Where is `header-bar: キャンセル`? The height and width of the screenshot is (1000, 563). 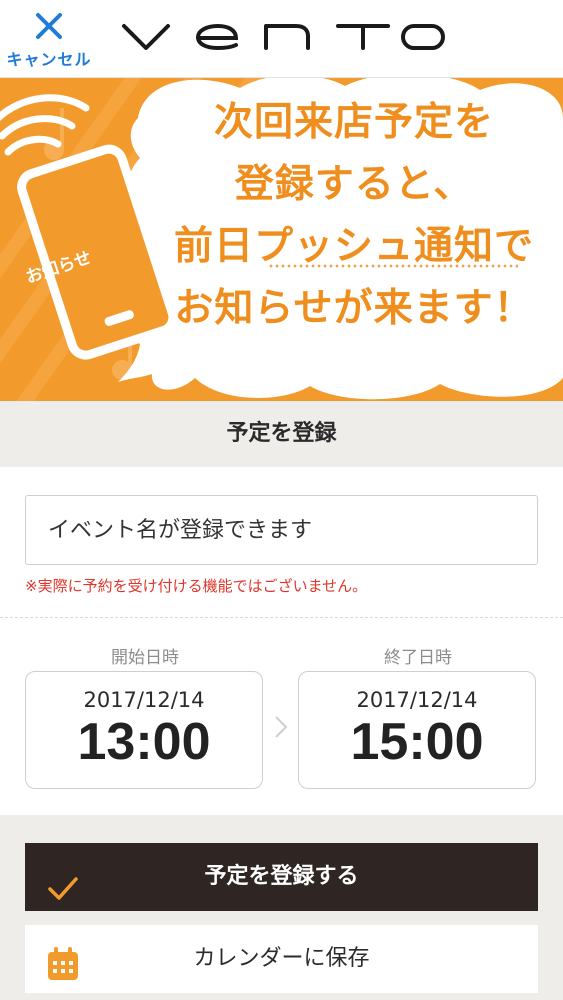 header-bar: キャンセル is located at coordinates (281, 39).